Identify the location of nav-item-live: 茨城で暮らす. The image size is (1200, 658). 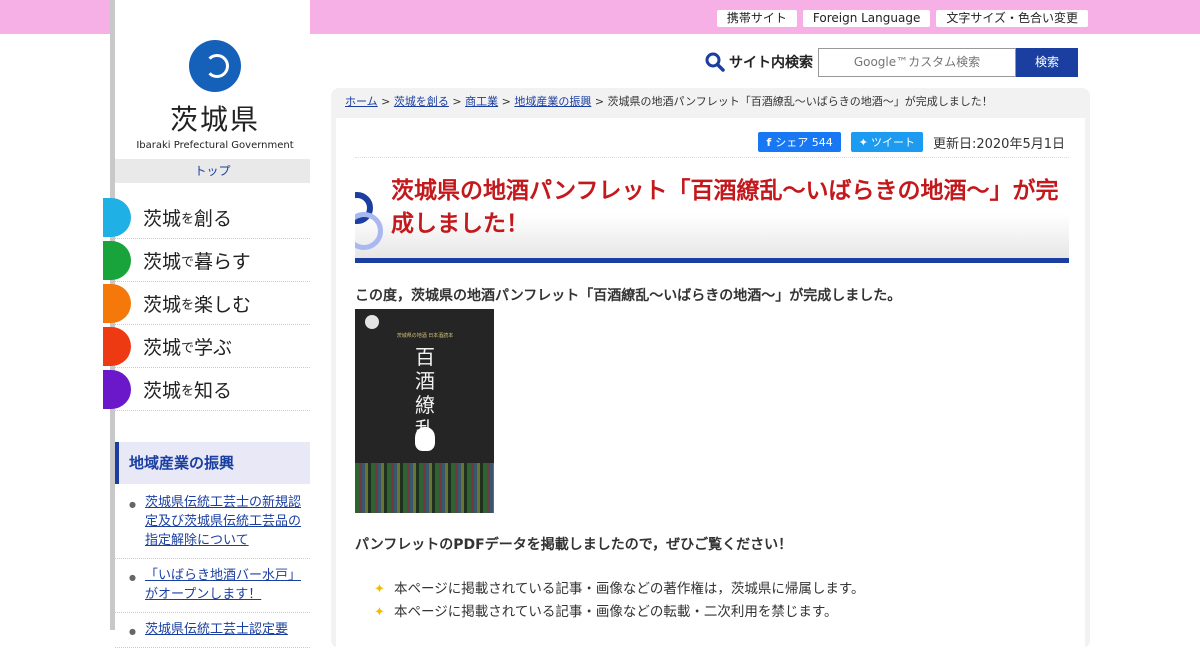
(206, 260).